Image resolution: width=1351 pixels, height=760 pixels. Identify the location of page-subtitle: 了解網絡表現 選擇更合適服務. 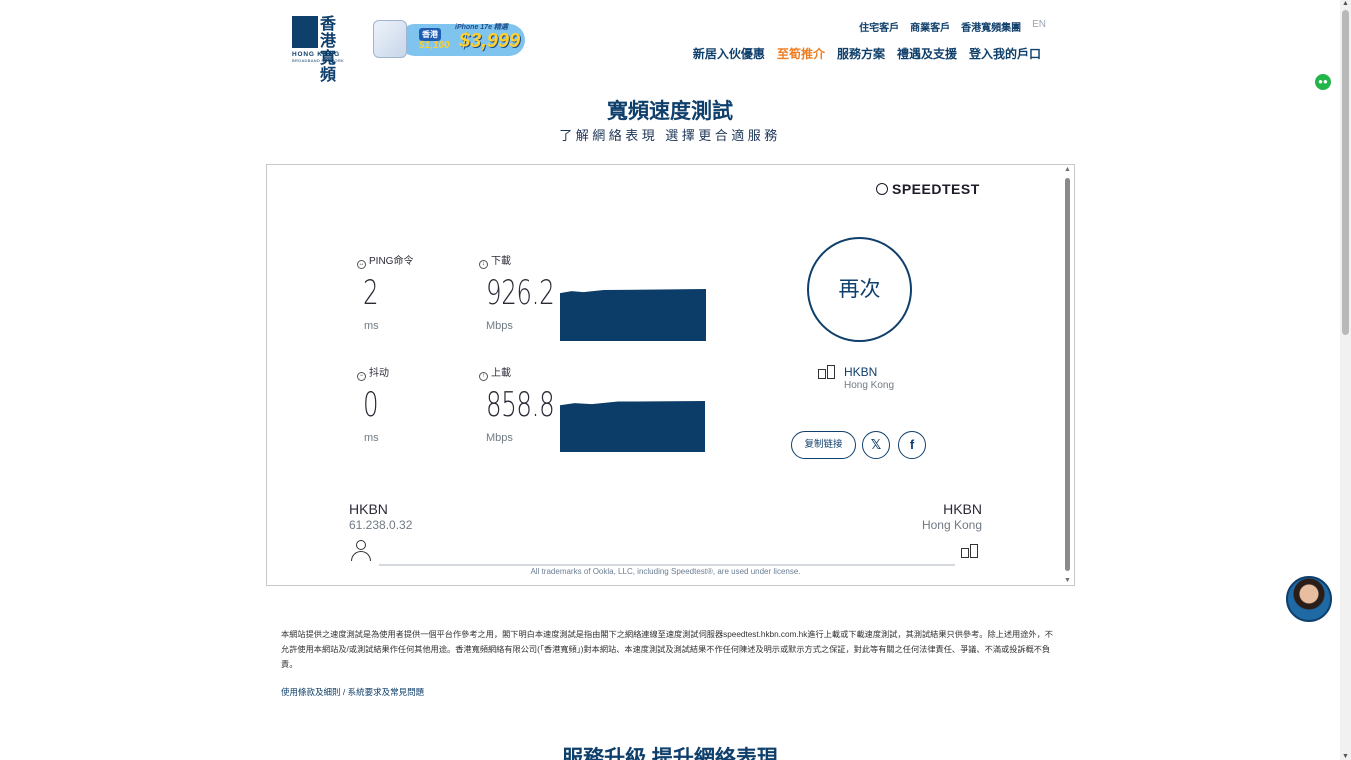
(670, 135).